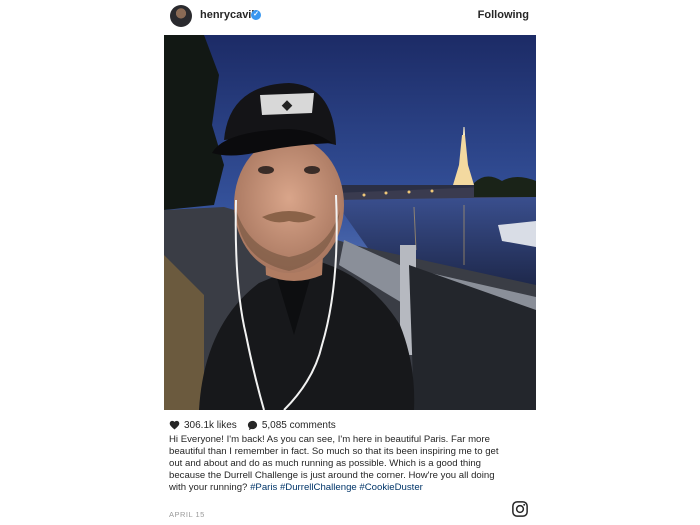 The height and width of the screenshot is (525, 700). I want to click on heart-icon, so click(174, 425).